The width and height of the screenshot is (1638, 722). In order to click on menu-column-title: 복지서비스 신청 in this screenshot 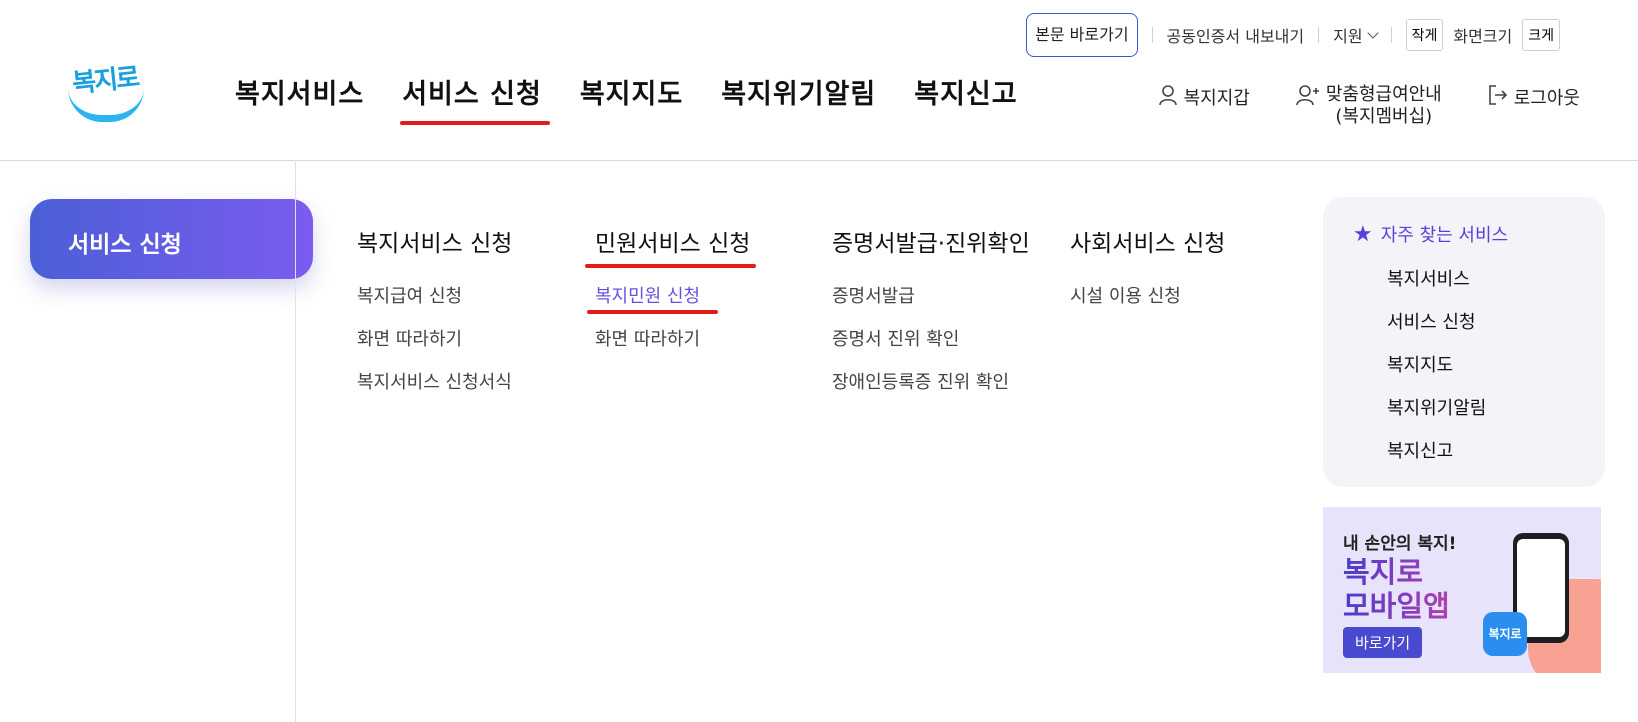, I will do `click(434, 244)`.